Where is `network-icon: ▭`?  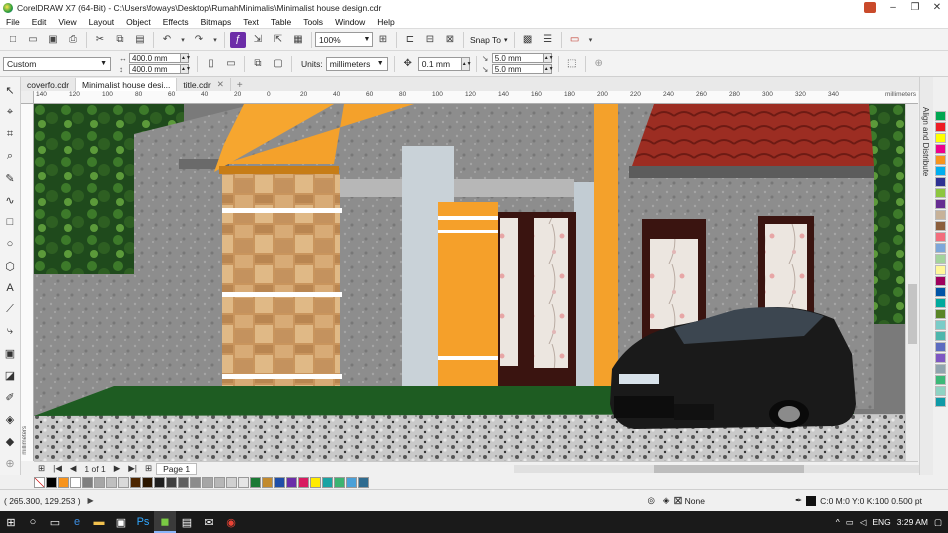
network-icon: ▭ is located at coordinates (850, 522).